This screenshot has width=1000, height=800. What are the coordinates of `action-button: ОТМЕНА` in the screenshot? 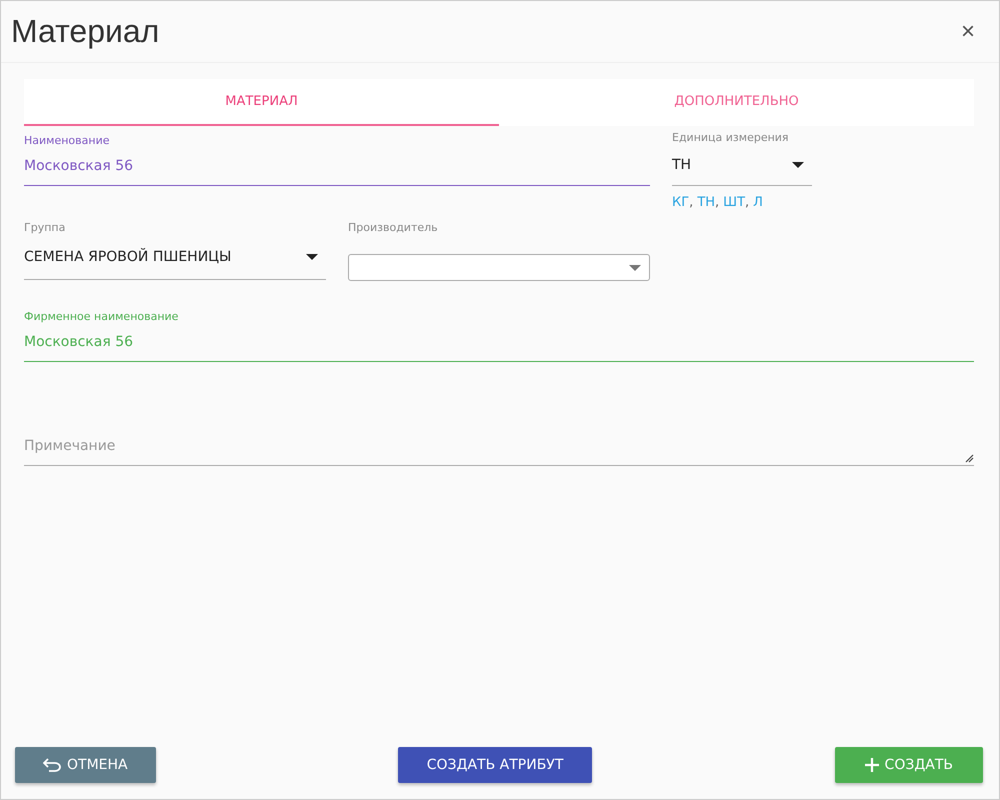 It's located at (85, 765).